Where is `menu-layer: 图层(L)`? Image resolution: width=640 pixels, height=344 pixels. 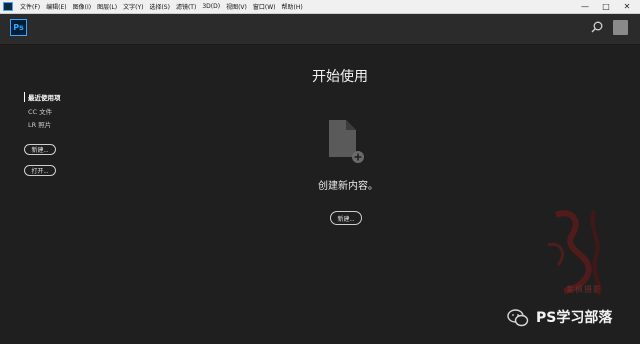 menu-layer: 图层(L) is located at coordinates (107, 6).